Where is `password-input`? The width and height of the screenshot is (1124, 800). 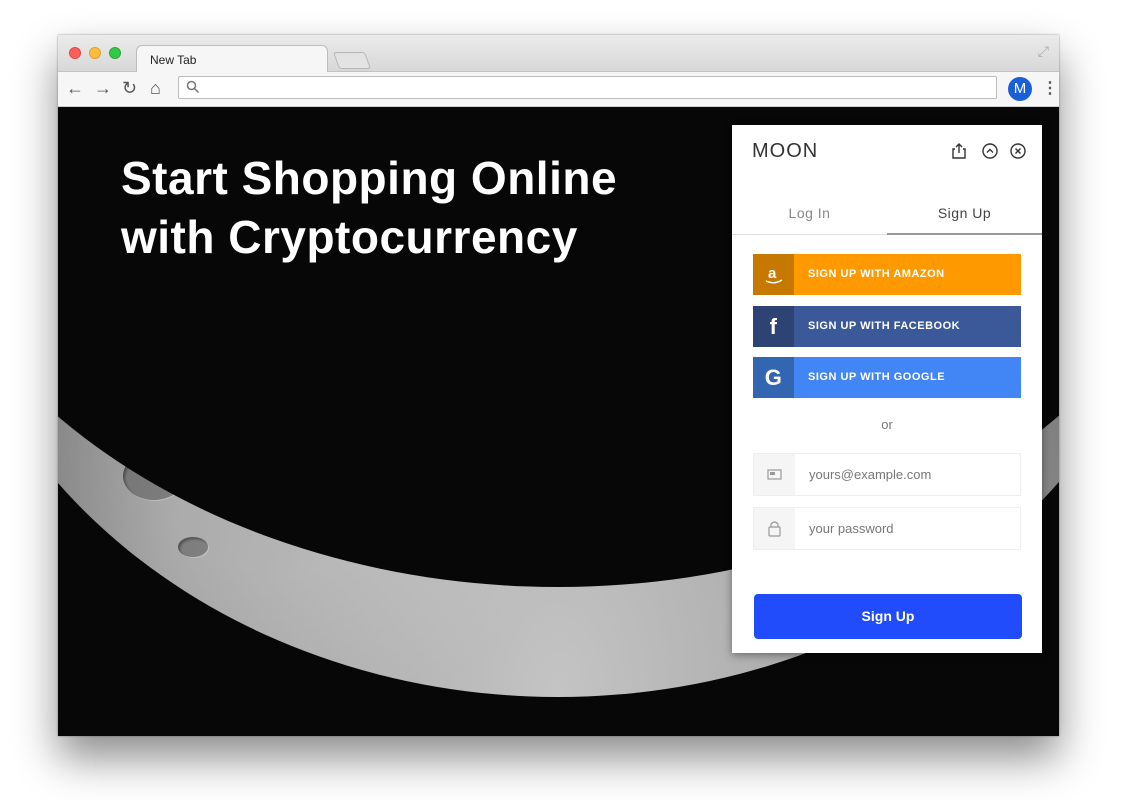 password-input is located at coordinates (907, 528).